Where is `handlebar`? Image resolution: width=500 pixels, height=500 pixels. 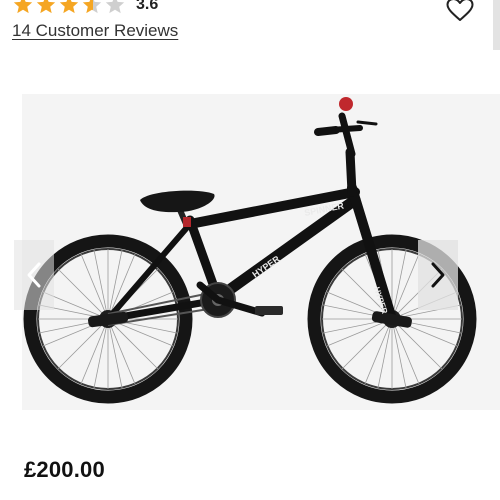 handlebar is located at coordinates (346, 135).